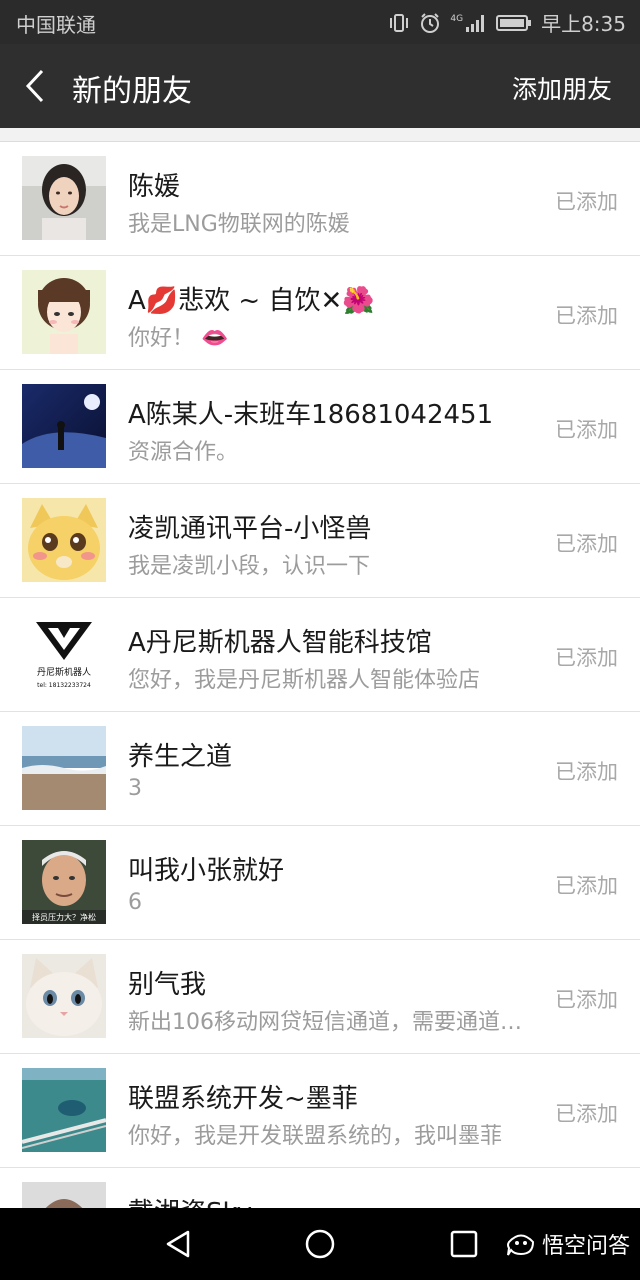  Describe the element at coordinates (320, 769) in the screenshot. I see `friend-row: 养生之道 3 已添加` at that location.